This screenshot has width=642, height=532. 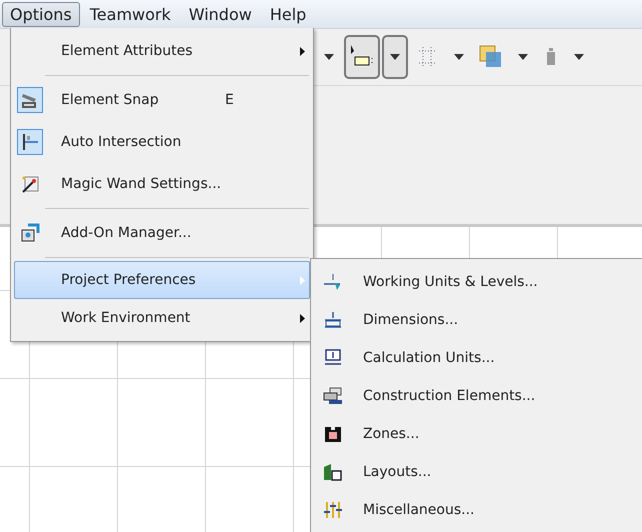 I want to click on magic-wand-icon, so click(x=30, y=184).